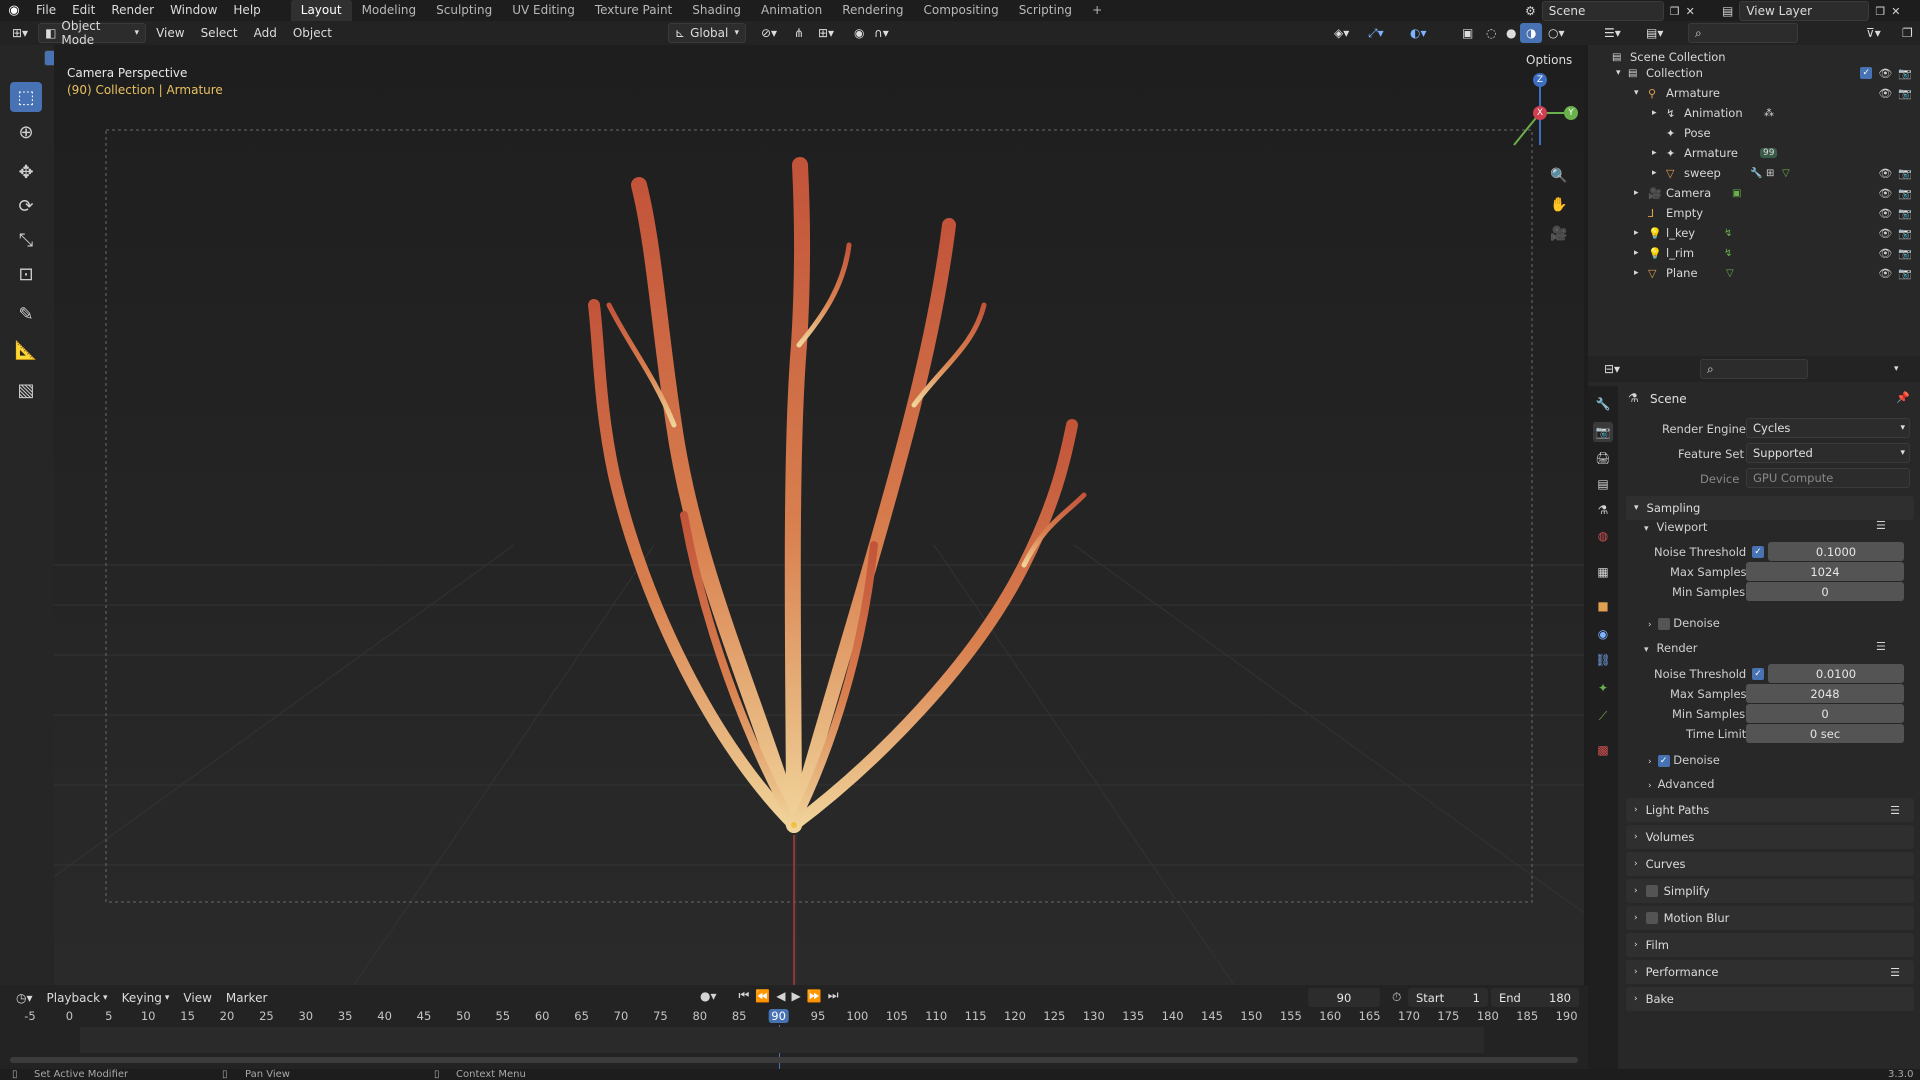  What do you see at coordinates (1754, 369) in the screenshot?
I see `properties-search-input: ⌕` at bounding box center [1754, 369].